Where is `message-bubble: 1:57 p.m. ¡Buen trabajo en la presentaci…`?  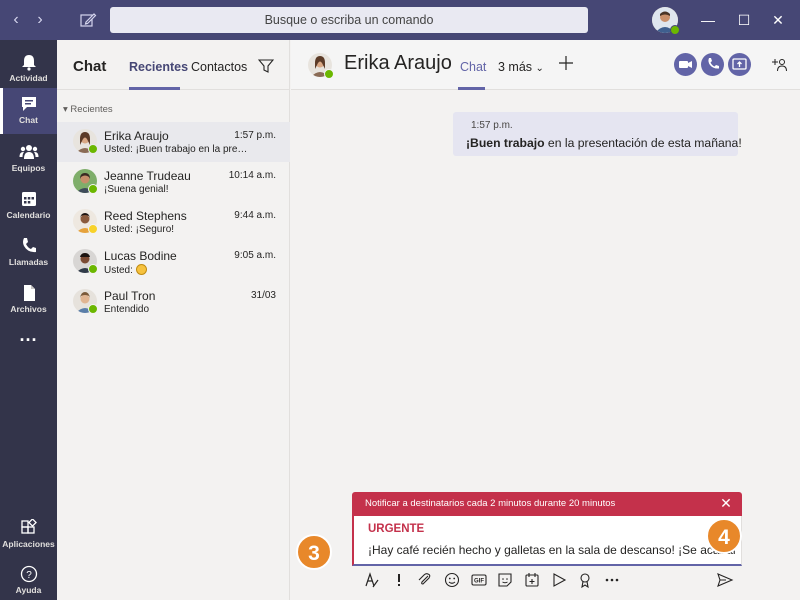 message-bubble: 1:57 p.m. ¡Buen trabajo en la presentaci… is located at coordinates (597, 134).